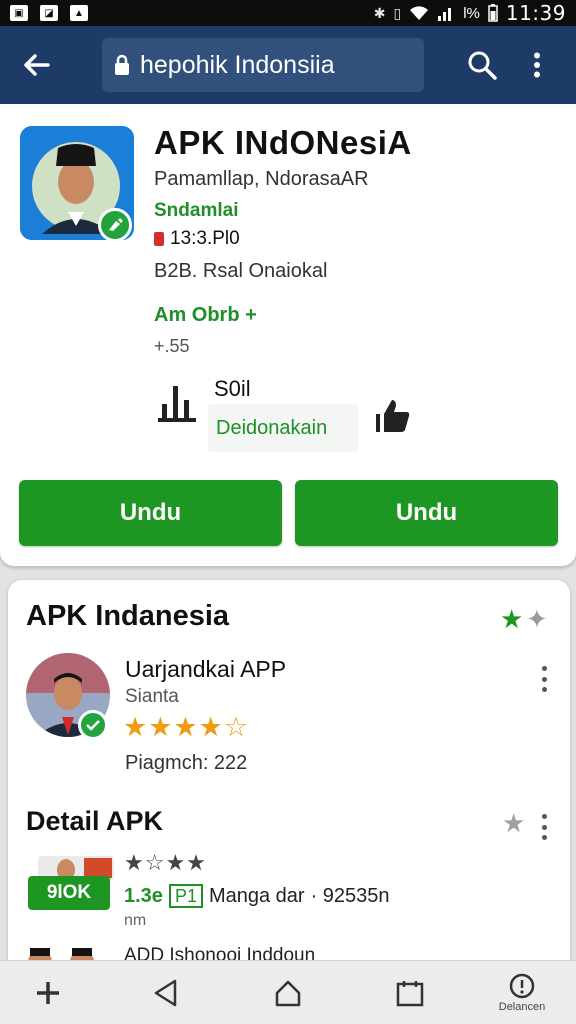  Describe the element at coordinates (93, 725) in the screenshot. I see `item-verified-icon` at that location.